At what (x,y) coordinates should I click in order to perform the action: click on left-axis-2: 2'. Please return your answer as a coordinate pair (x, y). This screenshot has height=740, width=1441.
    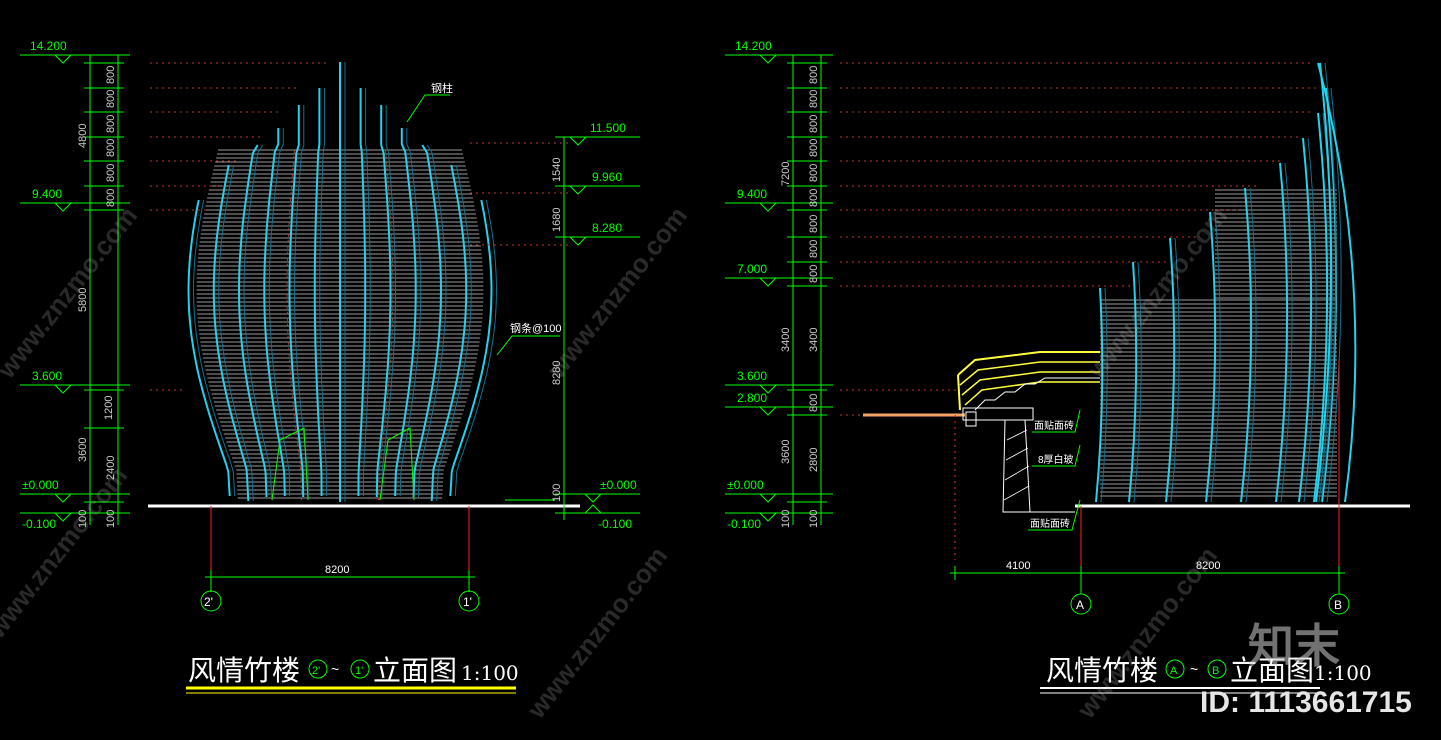
    Looking at the image, I should click on (208, 602).